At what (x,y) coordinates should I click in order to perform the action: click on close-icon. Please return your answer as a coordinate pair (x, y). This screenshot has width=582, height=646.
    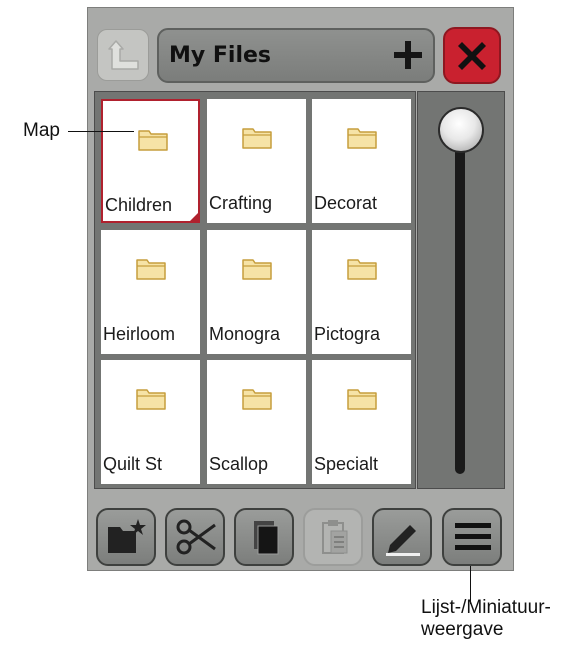
    Looking at the image, I should click on (472, 56).